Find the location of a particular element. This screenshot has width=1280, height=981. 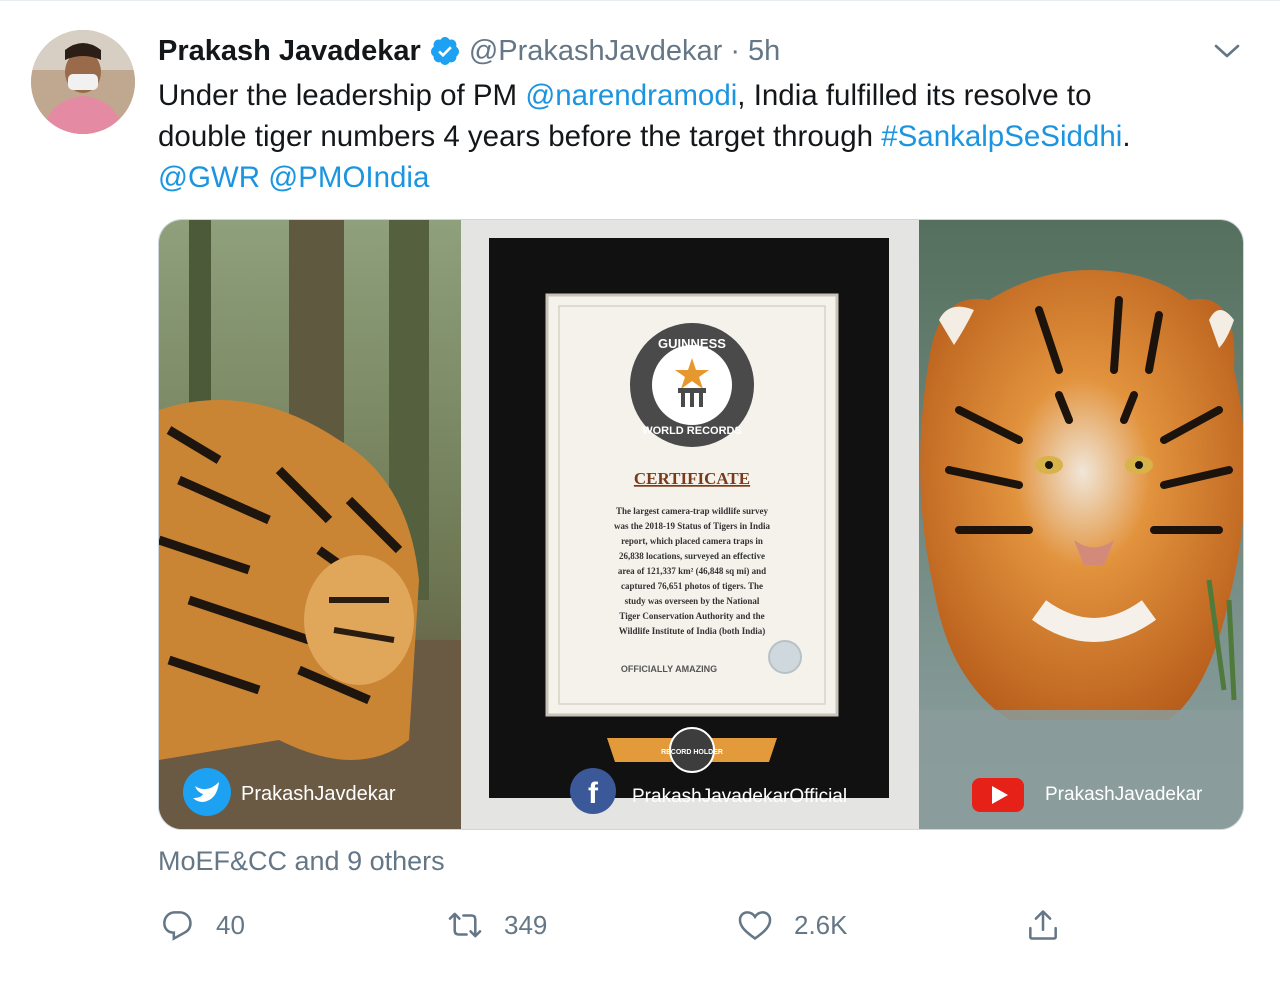

left-panel: PrakashJavdekar is located at coordinates (310, 524).